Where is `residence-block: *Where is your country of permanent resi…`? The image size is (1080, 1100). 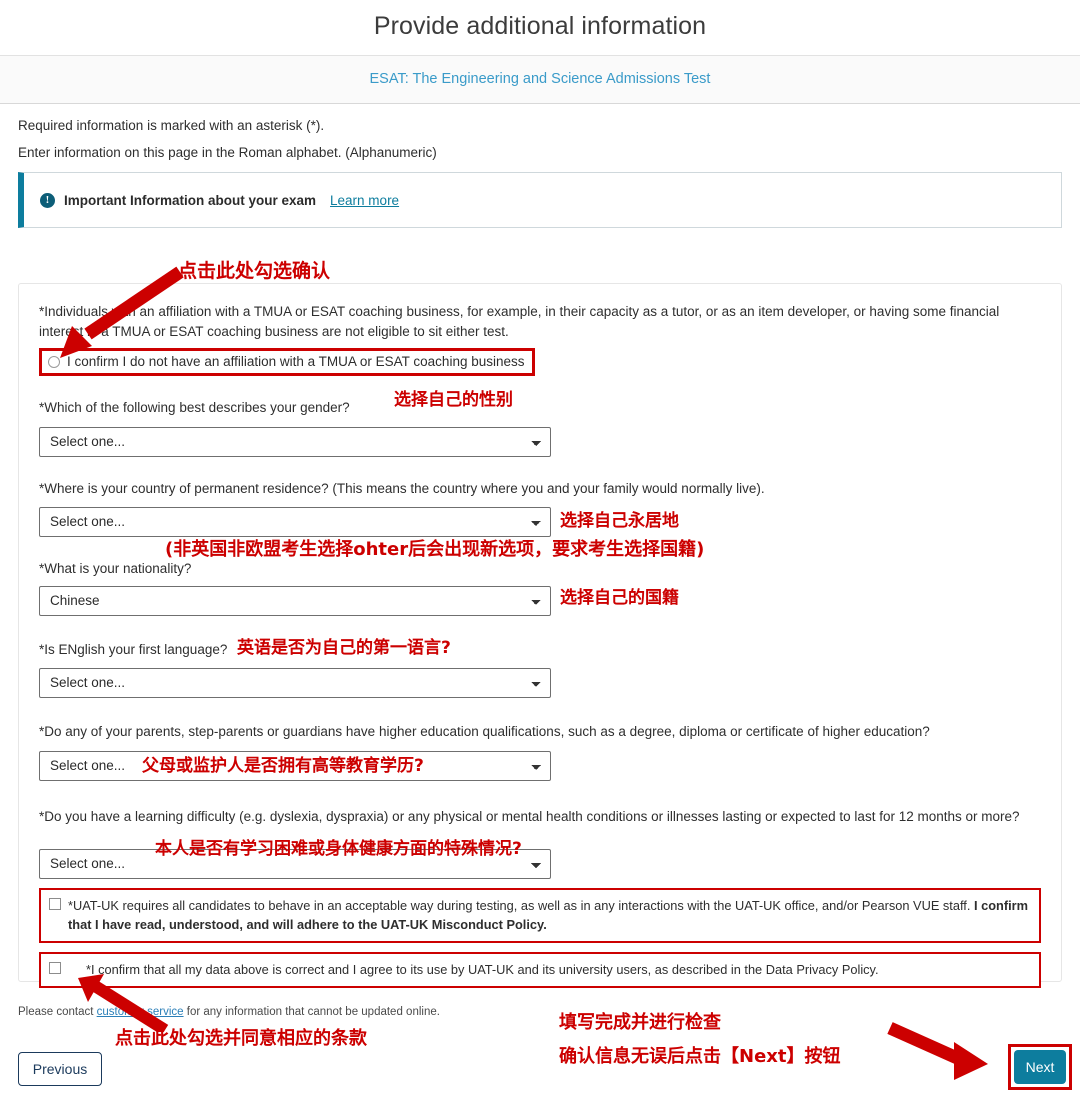 residence-block: *Where is your country of permanent resi… is located at coordinates (540, 508).